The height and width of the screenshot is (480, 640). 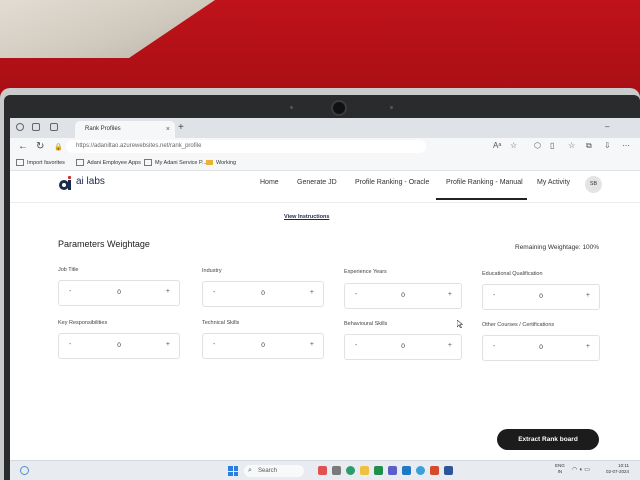 I want to click on param-label-experience-years: Experience Years, so click(x=365, y=272).